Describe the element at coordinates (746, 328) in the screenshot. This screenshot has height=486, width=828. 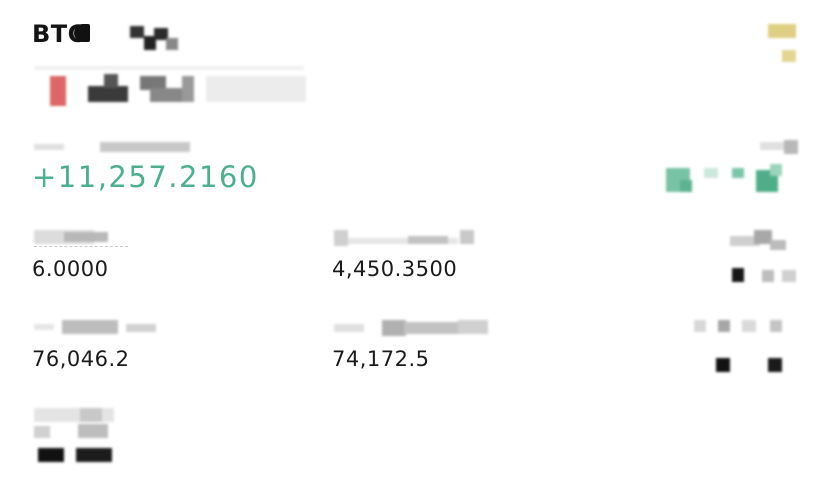
I see `liq-price-label-redacted` at that location.